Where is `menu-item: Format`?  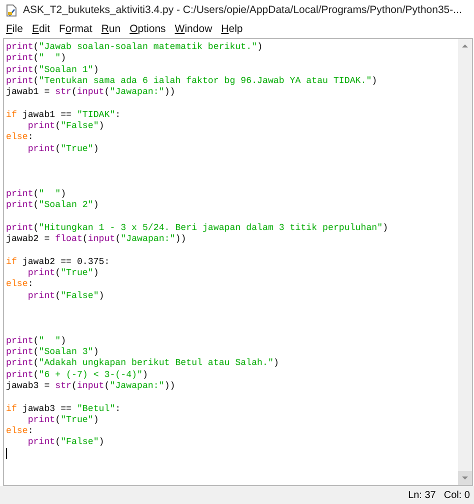
menu-item: Format is located at coordinates (75, 30).